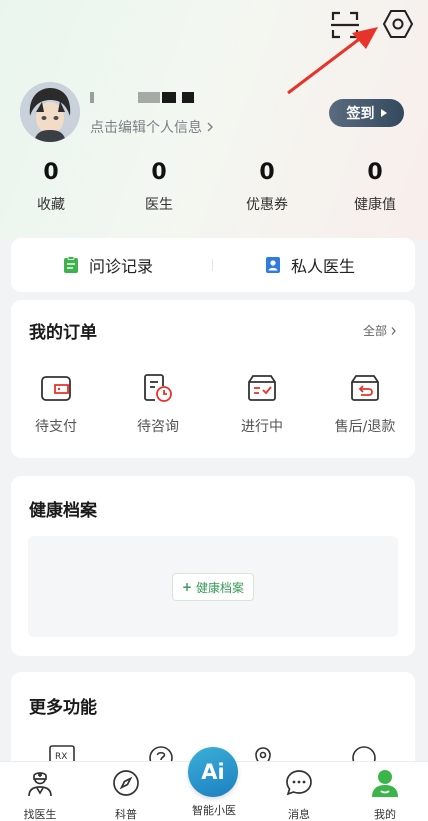 This screenshot has height=821, width=428. What do you see at coordinates (51, 205) in the screenshot?
I see `stat-label: 收藏` at bounding box center [51, 205].